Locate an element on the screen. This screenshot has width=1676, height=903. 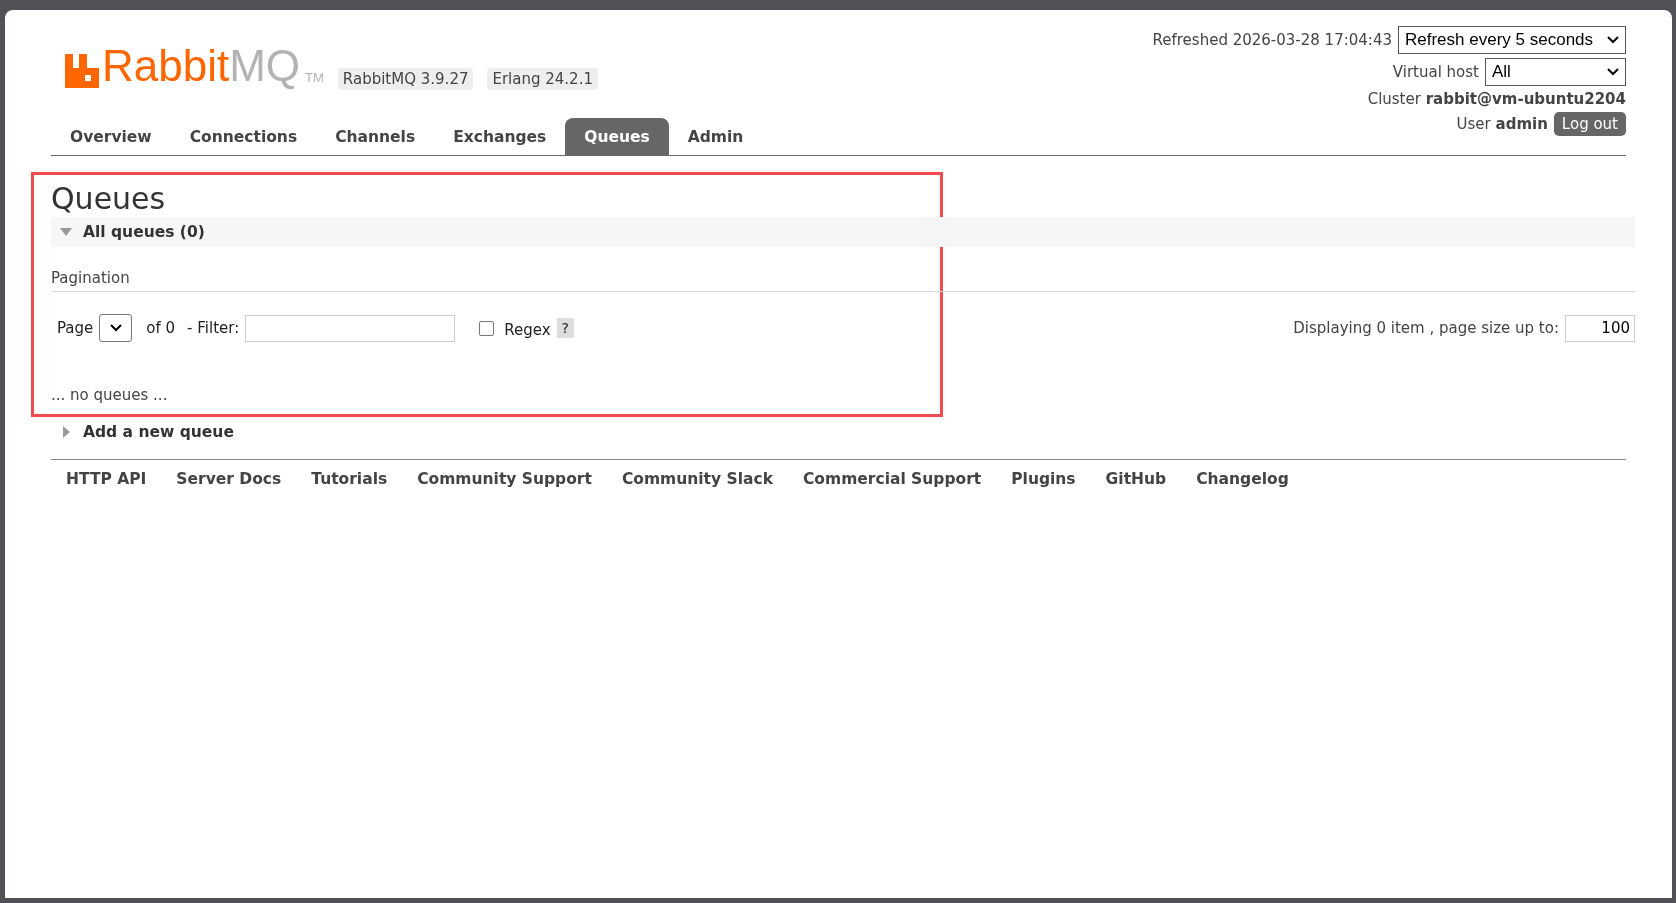
filter-field is located at coordinates (350, 328).